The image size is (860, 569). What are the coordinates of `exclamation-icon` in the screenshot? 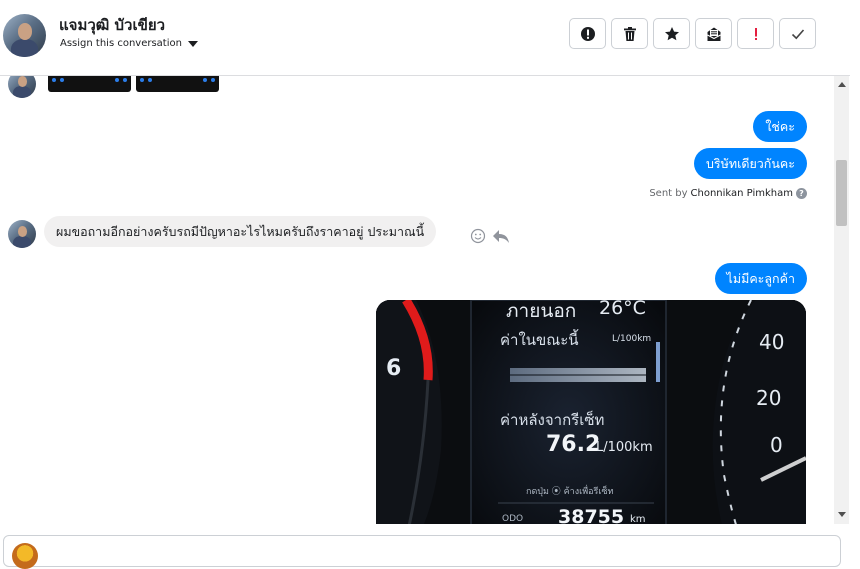 It's located at (755, 33).